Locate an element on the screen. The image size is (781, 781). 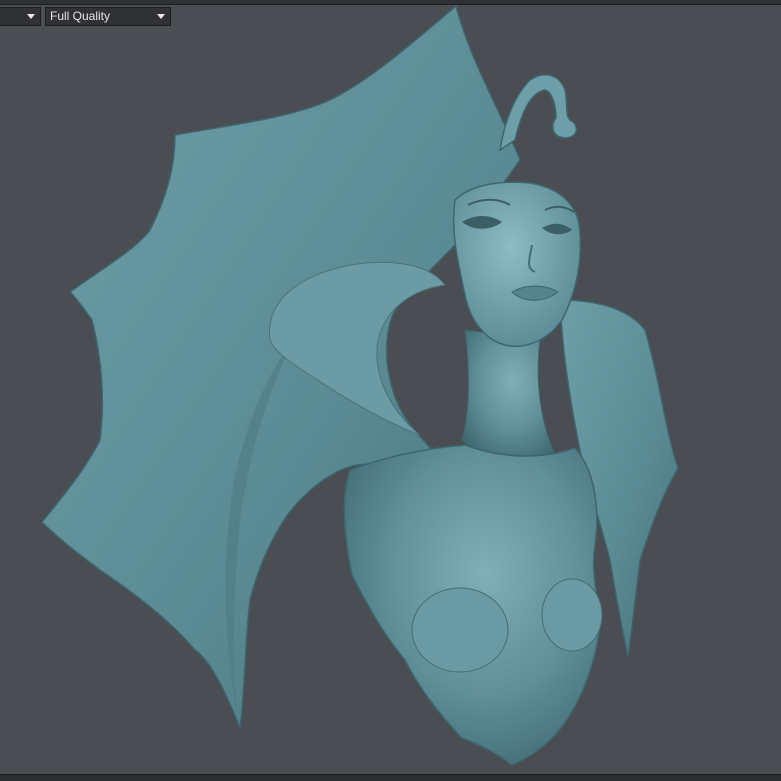
right-breast is located at coordinates (572, 615).